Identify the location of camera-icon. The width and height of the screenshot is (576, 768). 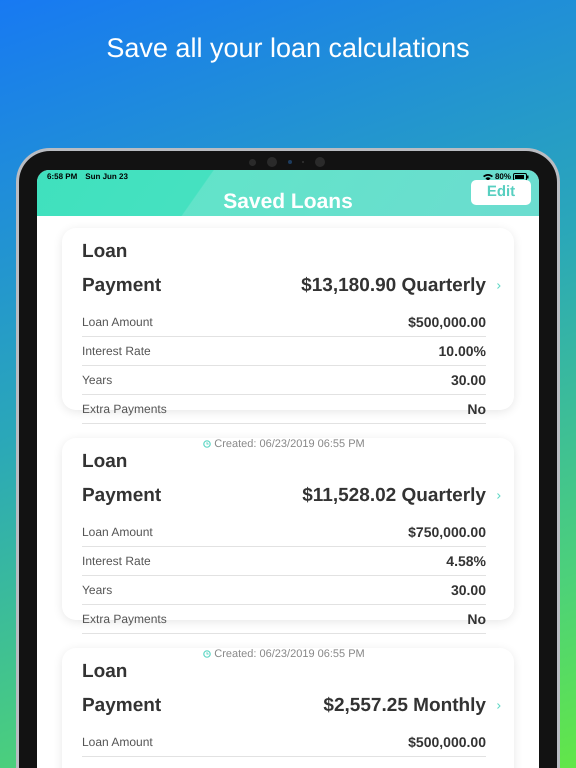
(287, 162).